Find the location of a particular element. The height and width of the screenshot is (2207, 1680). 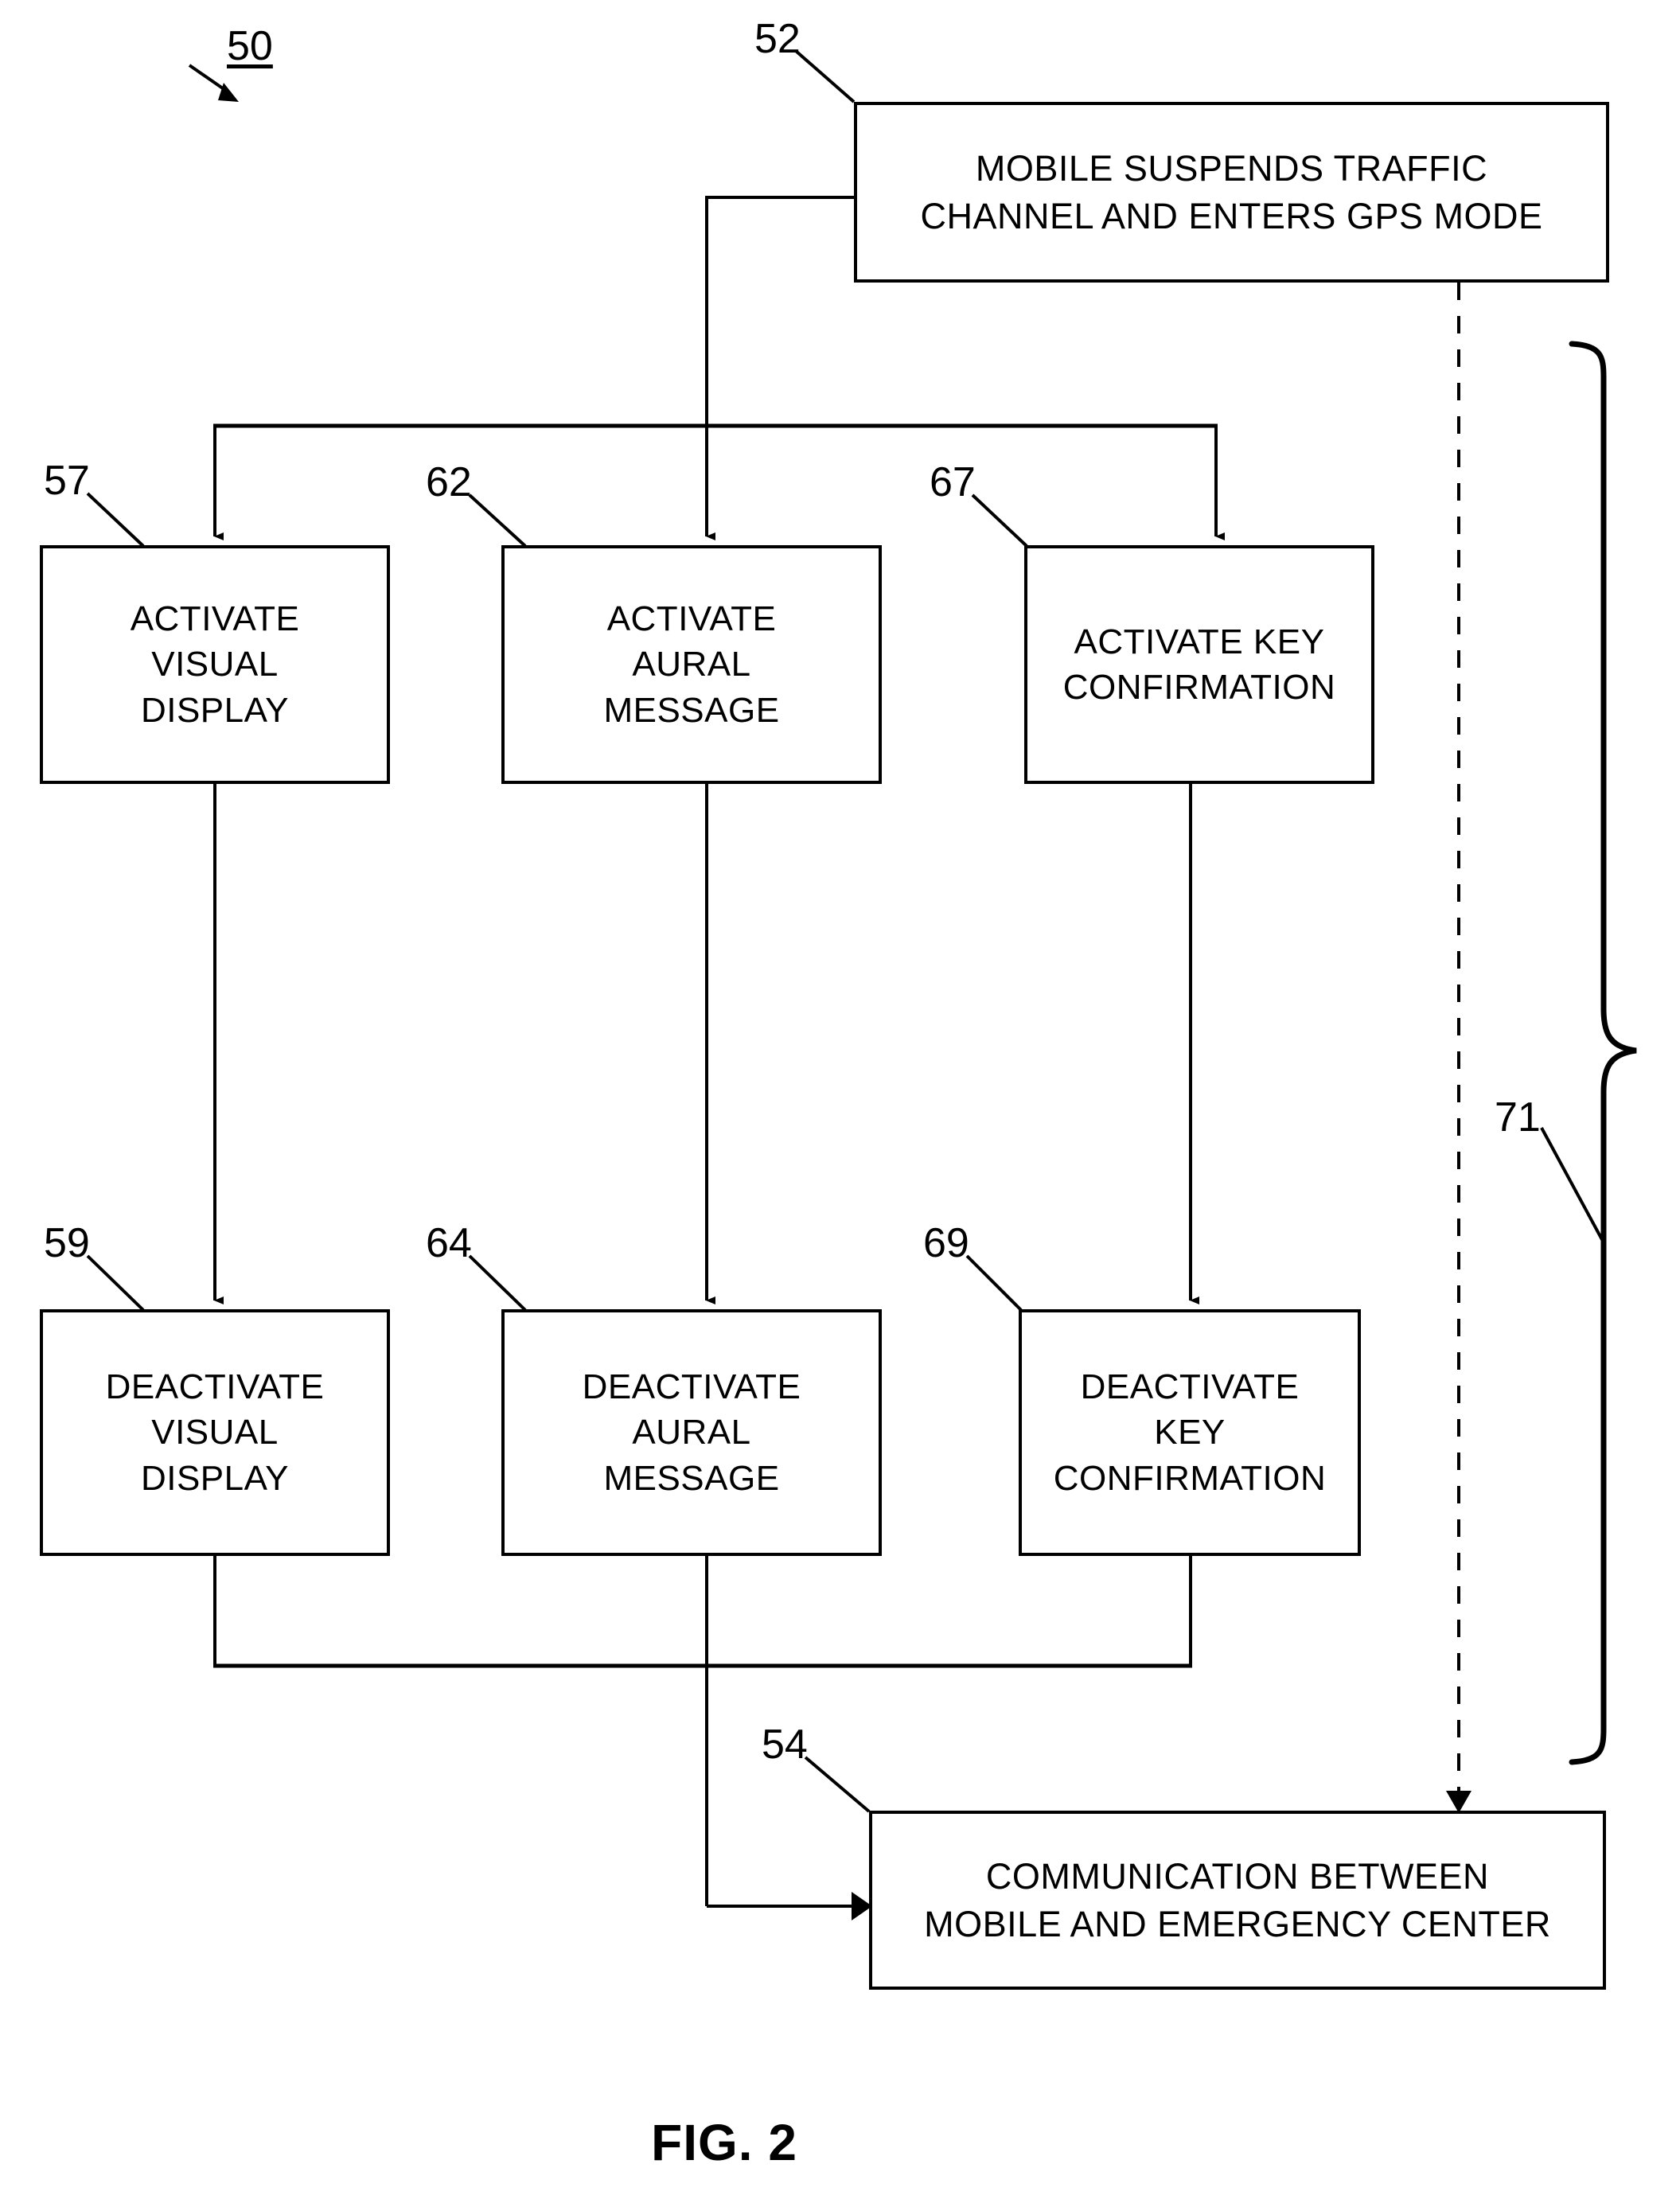

edge-52-to-54-dashed is located at coordinates (1458, 1048).